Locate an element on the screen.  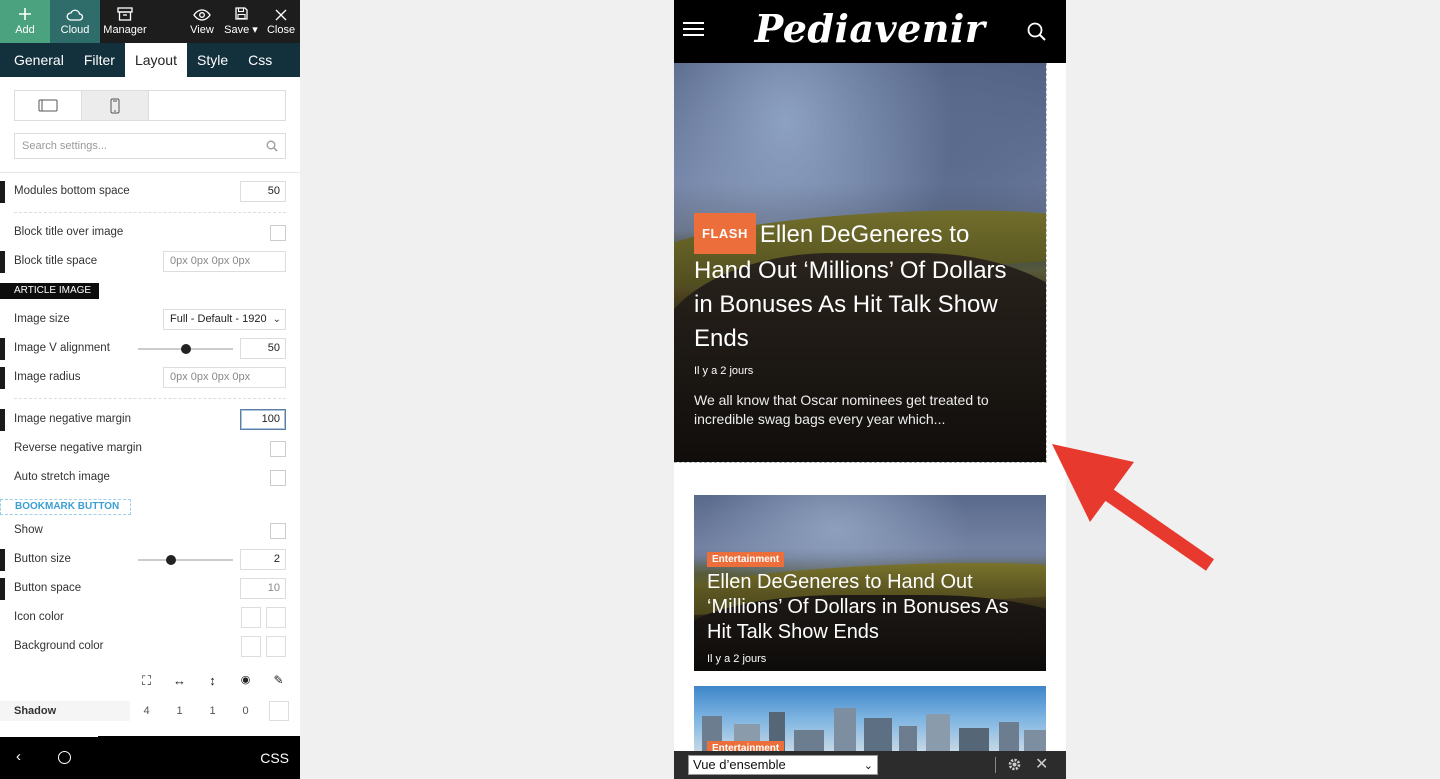
setting-icon-color: Icon color is located at coordinates (150, 618).